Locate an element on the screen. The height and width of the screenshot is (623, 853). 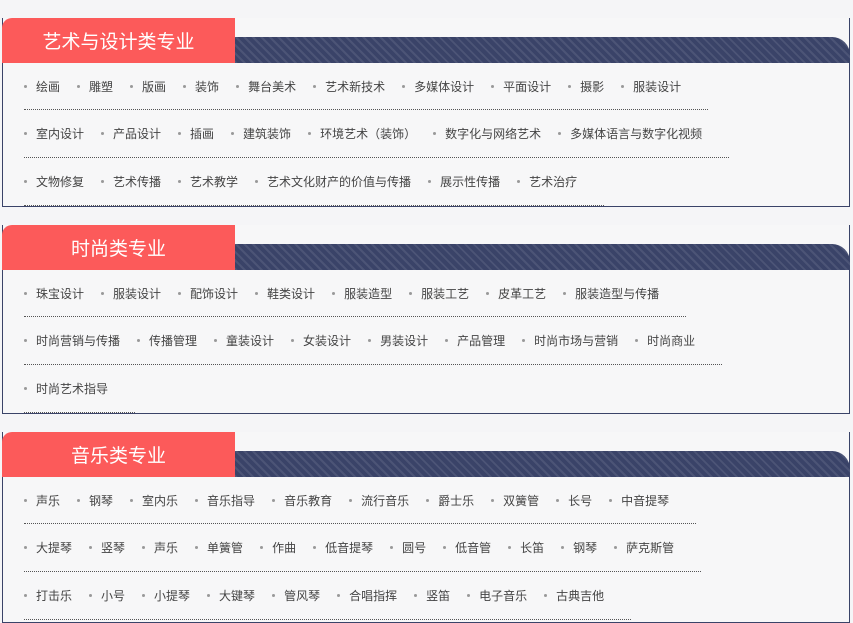
major-link: 文物修复 is located at coordinates (54, 181).